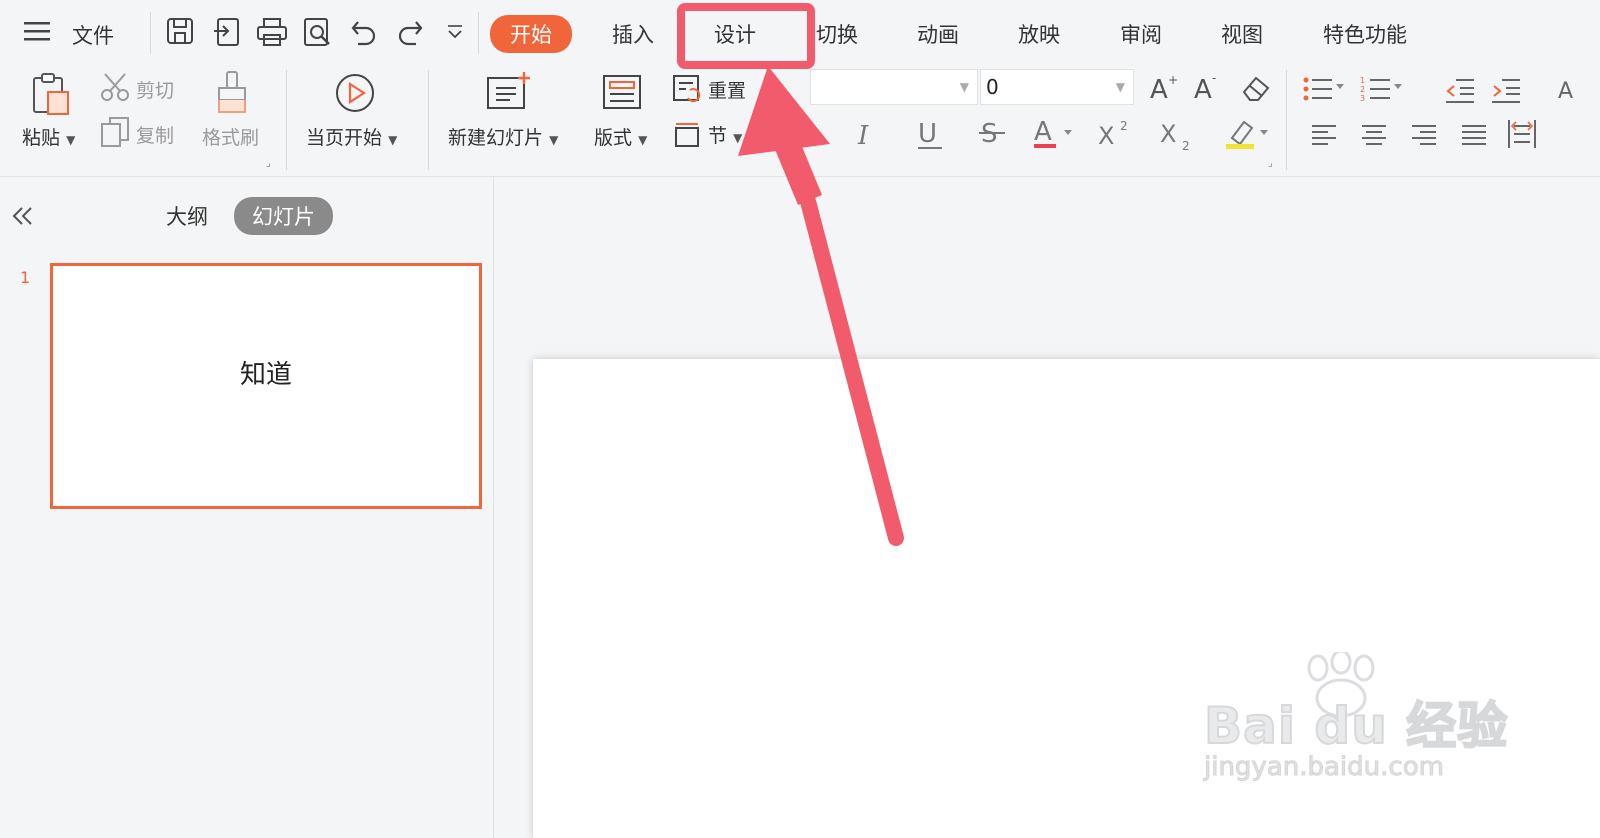 This screenshot has height=838, width=1600. Describe the element at coordinates (1506, 92) in the screenshot. I see `increase-indent-icon` at that location.